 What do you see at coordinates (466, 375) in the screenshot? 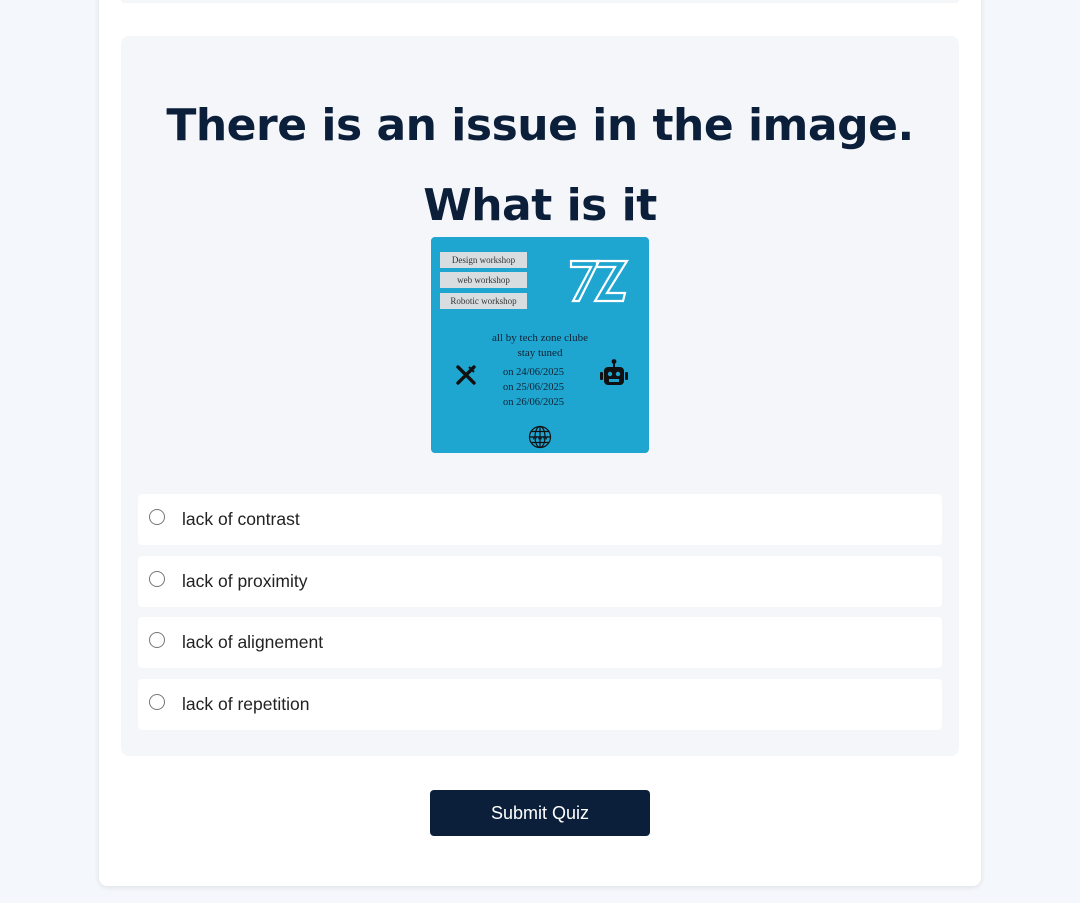
I see `design-tools-icon` at bounding box center [466, 375].